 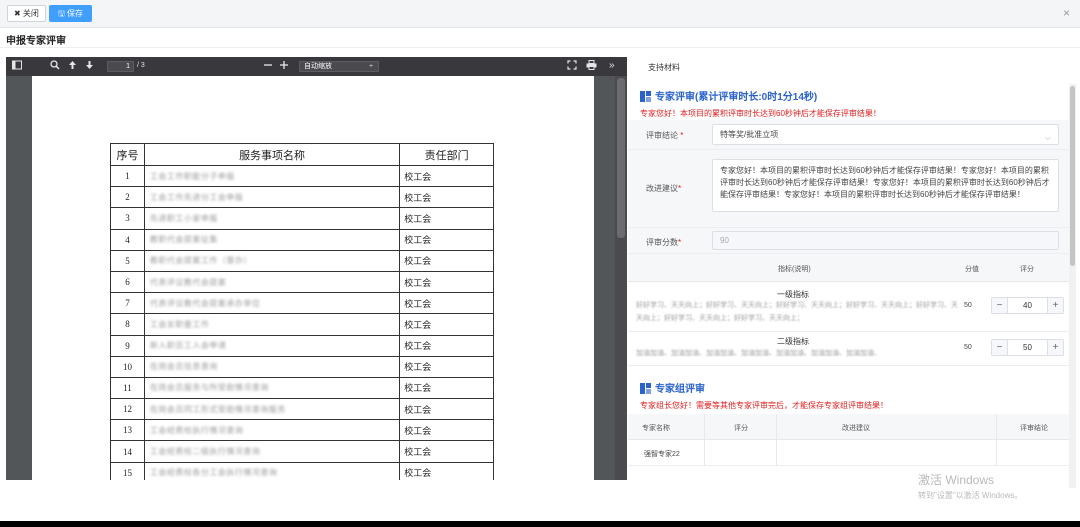 I want to click on zoom-select: 自动缩放 ÷, so click(x=339, y=66).